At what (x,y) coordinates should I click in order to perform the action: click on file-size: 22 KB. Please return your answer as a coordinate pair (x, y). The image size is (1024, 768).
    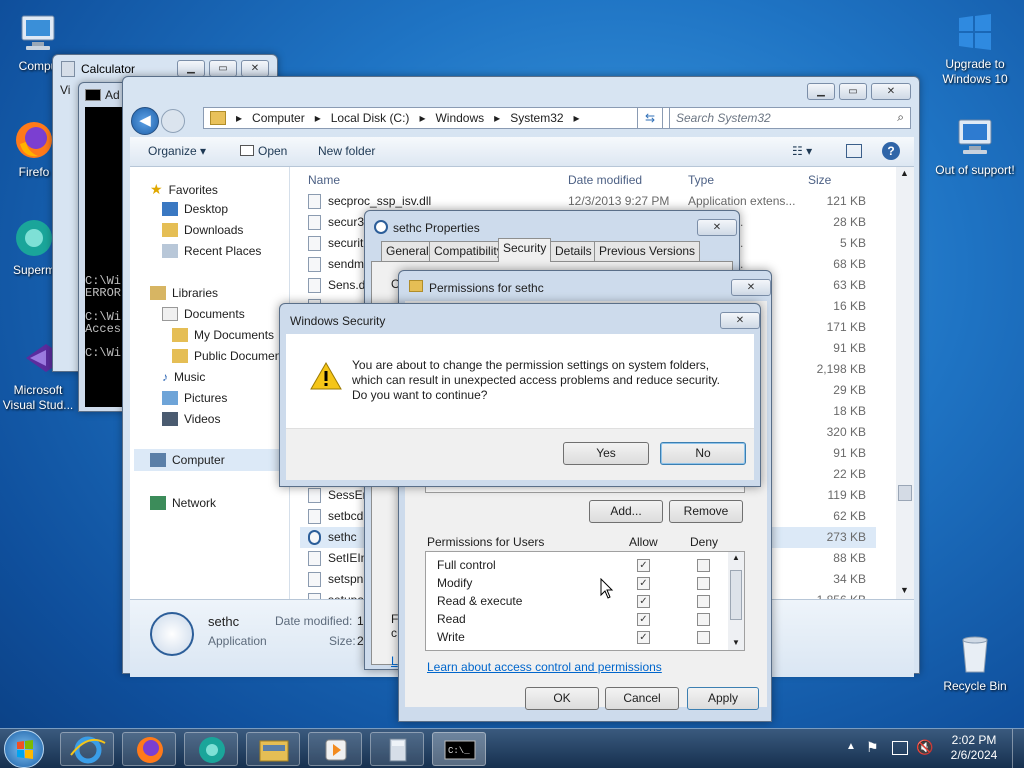
    Looking at the image, I should click on (849, 474).